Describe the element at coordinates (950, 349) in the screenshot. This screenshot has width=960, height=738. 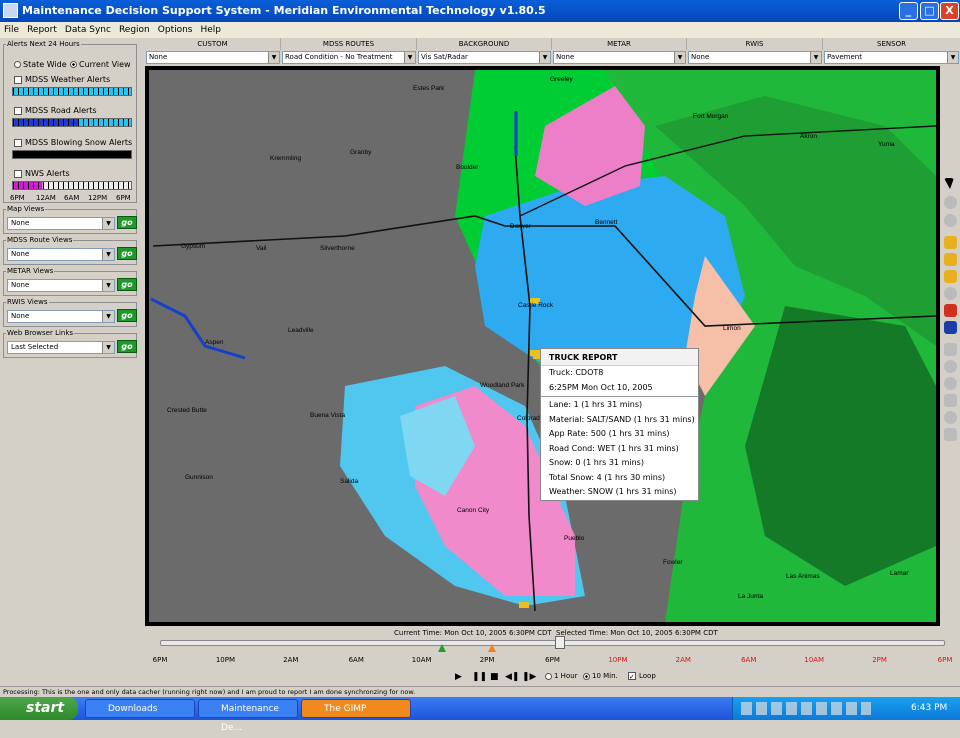
I see `route-tool-icon` at that location.